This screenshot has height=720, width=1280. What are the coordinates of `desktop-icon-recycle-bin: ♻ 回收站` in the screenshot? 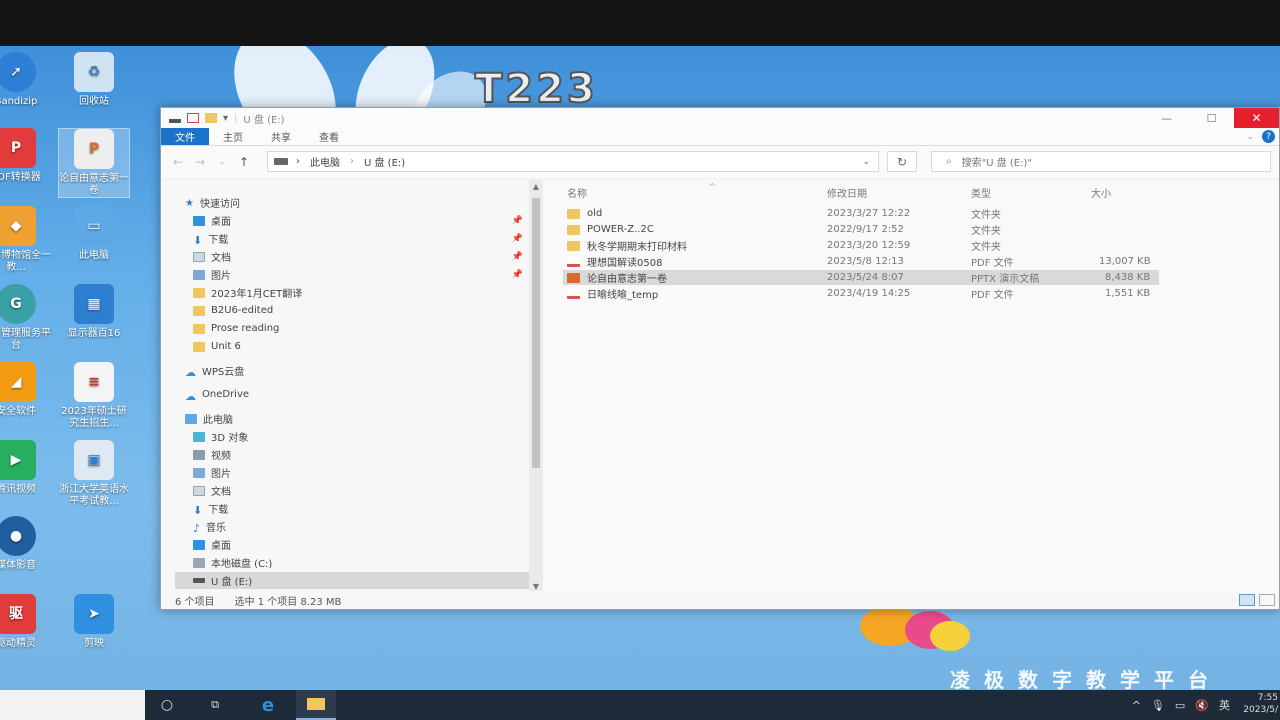 It's located at (94, 80).